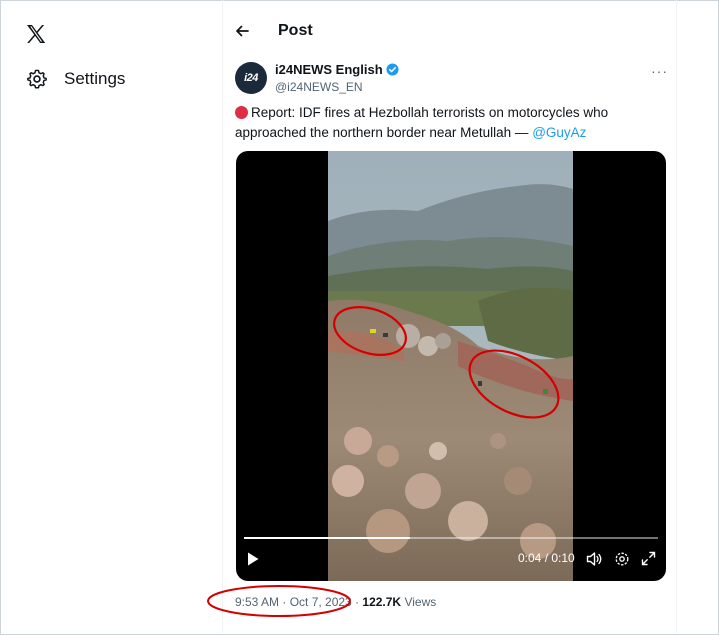 The image size is (719, 635). I want to click on views-label: Views, so click(420, 602).